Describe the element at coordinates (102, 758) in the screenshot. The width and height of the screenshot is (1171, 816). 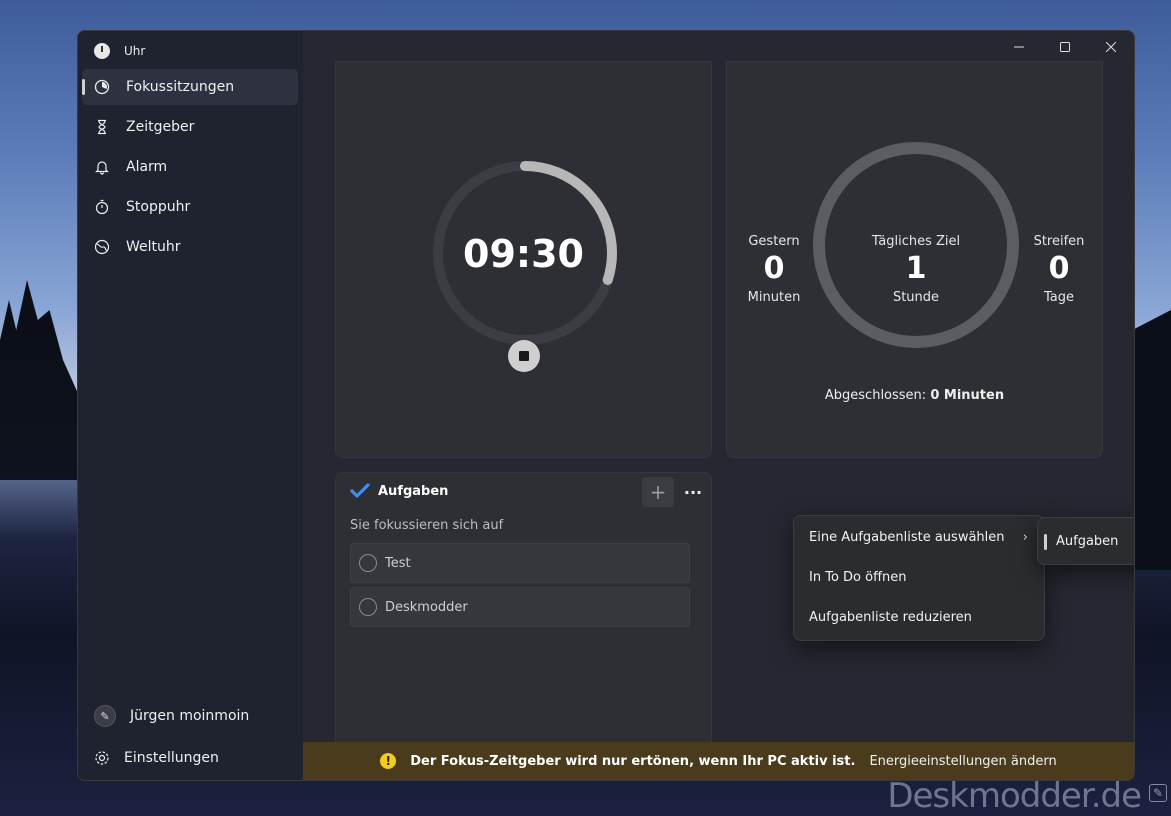
I see `gear-icon` at that location.